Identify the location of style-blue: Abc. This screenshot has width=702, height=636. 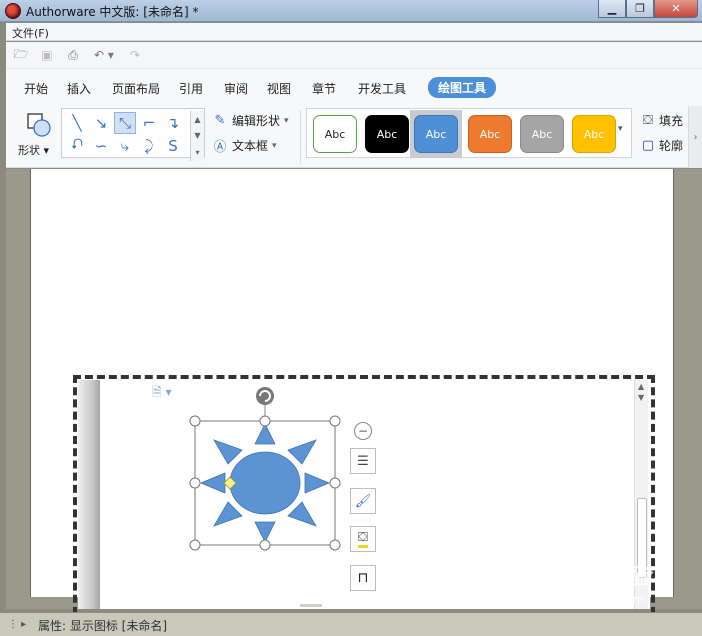
(436, 134).